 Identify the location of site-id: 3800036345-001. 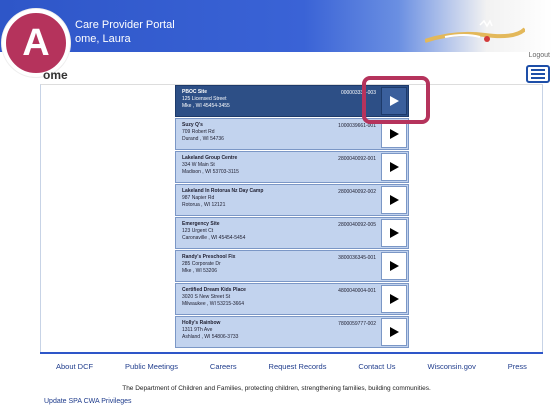
(357, 258).